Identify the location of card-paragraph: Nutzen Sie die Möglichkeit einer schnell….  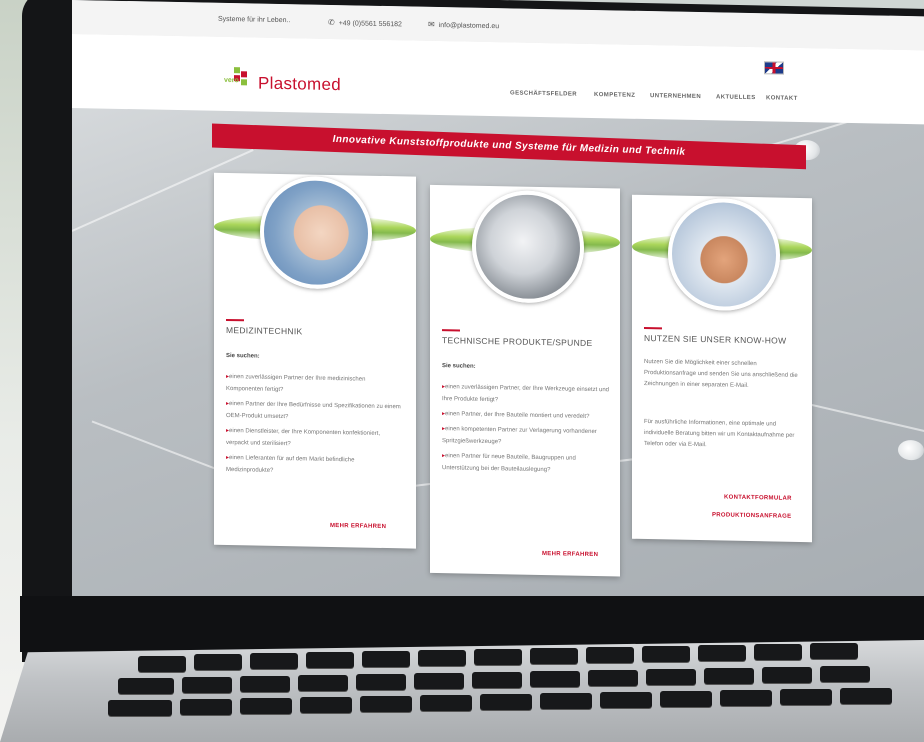
(721, 373).